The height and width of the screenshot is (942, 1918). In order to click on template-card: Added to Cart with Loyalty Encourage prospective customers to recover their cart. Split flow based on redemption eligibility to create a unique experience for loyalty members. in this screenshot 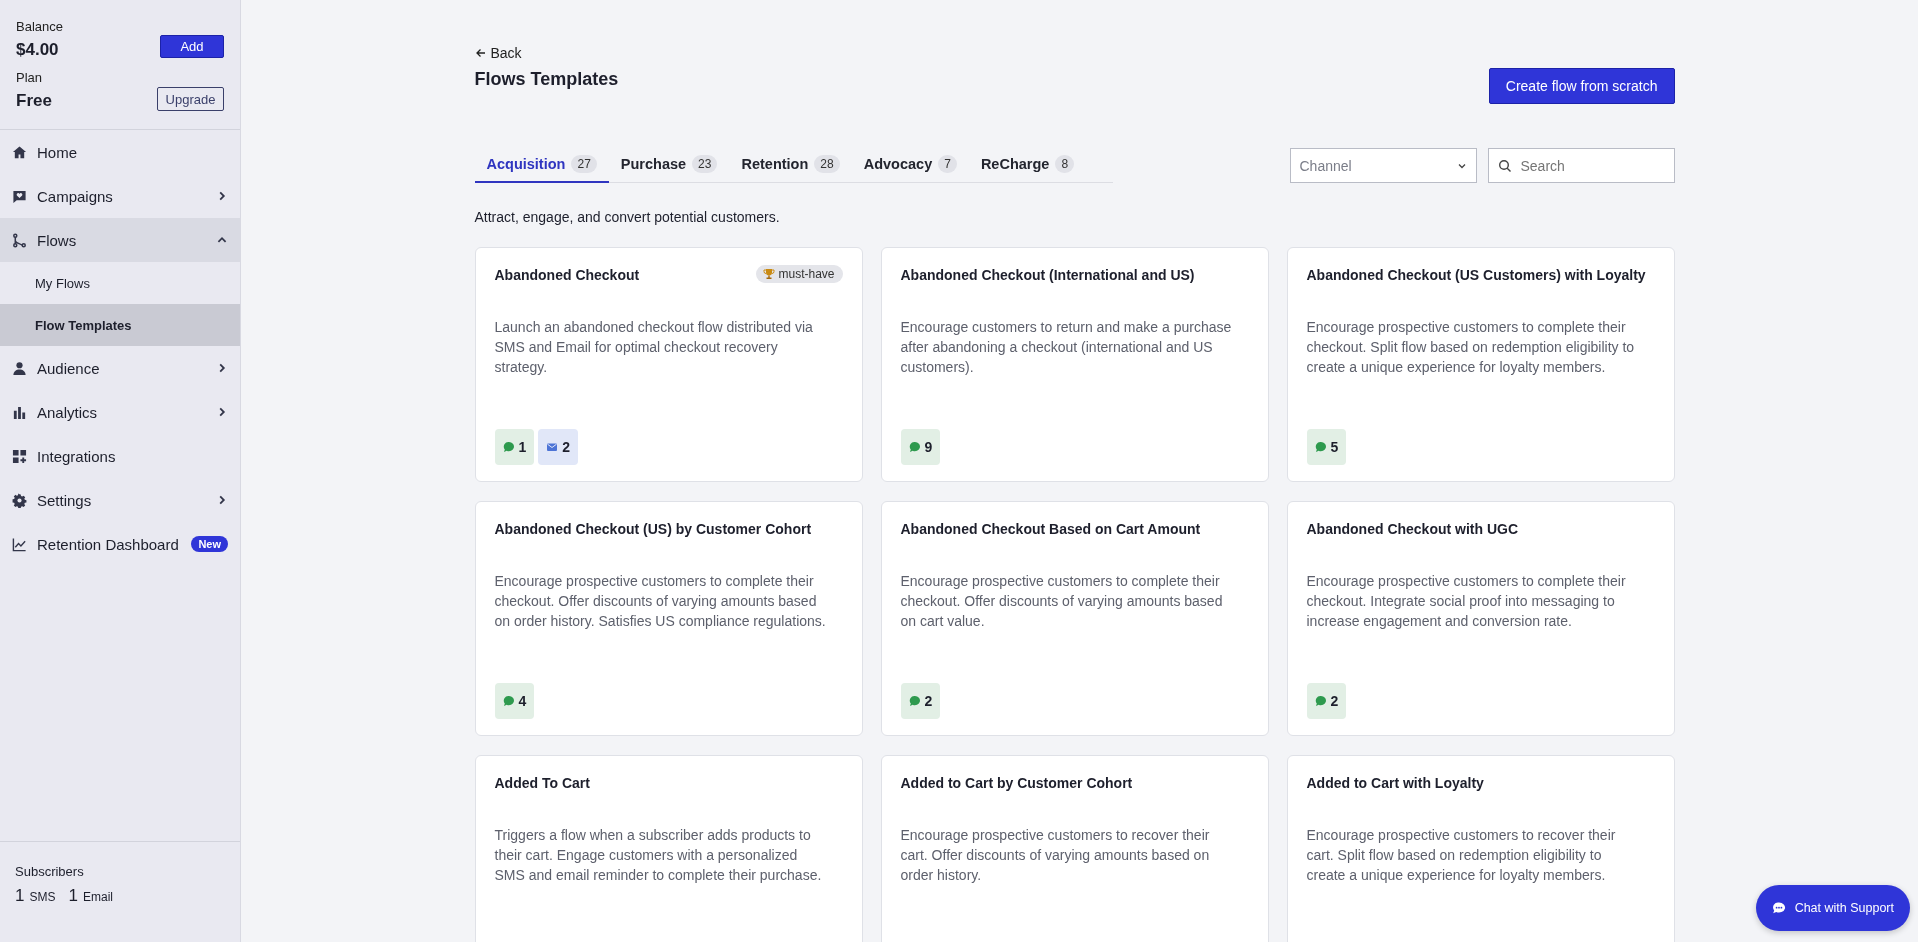, I will do `click(1480, 848)`.